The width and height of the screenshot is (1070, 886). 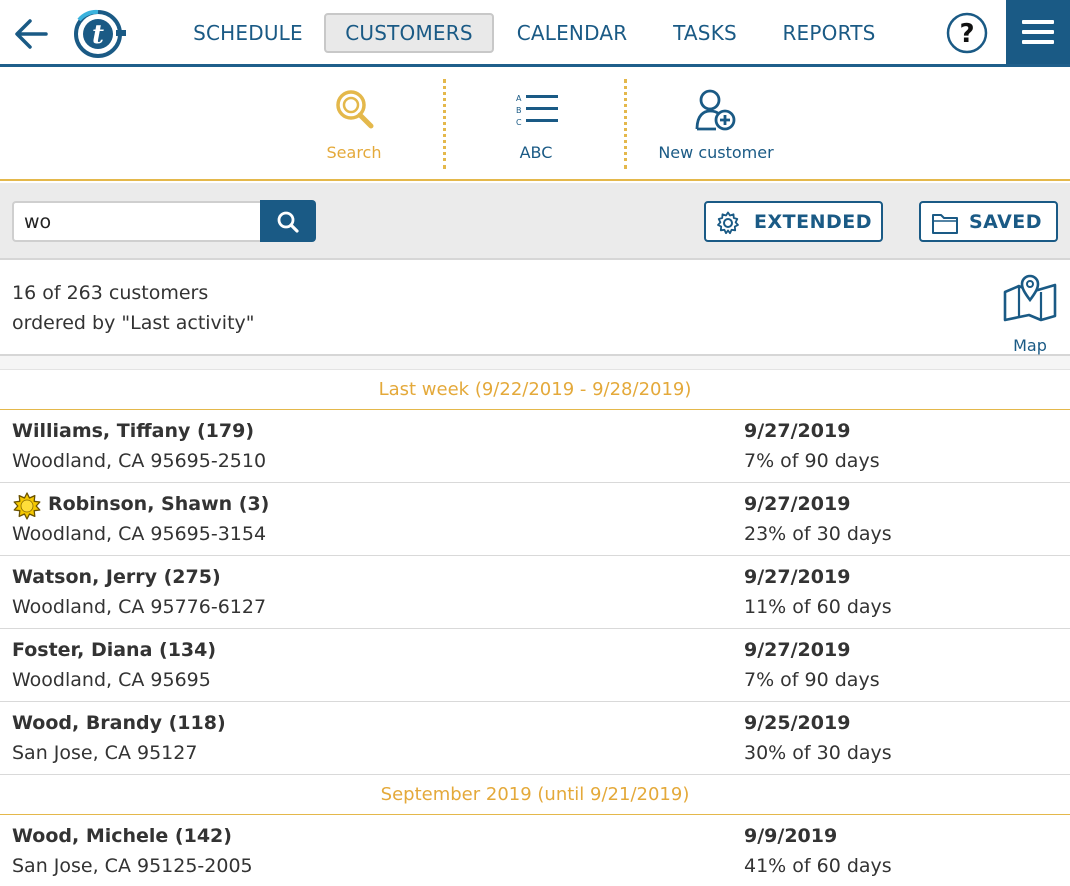 I want to click on saved-searches-label: SAVED, so click(x=1006, y=222).